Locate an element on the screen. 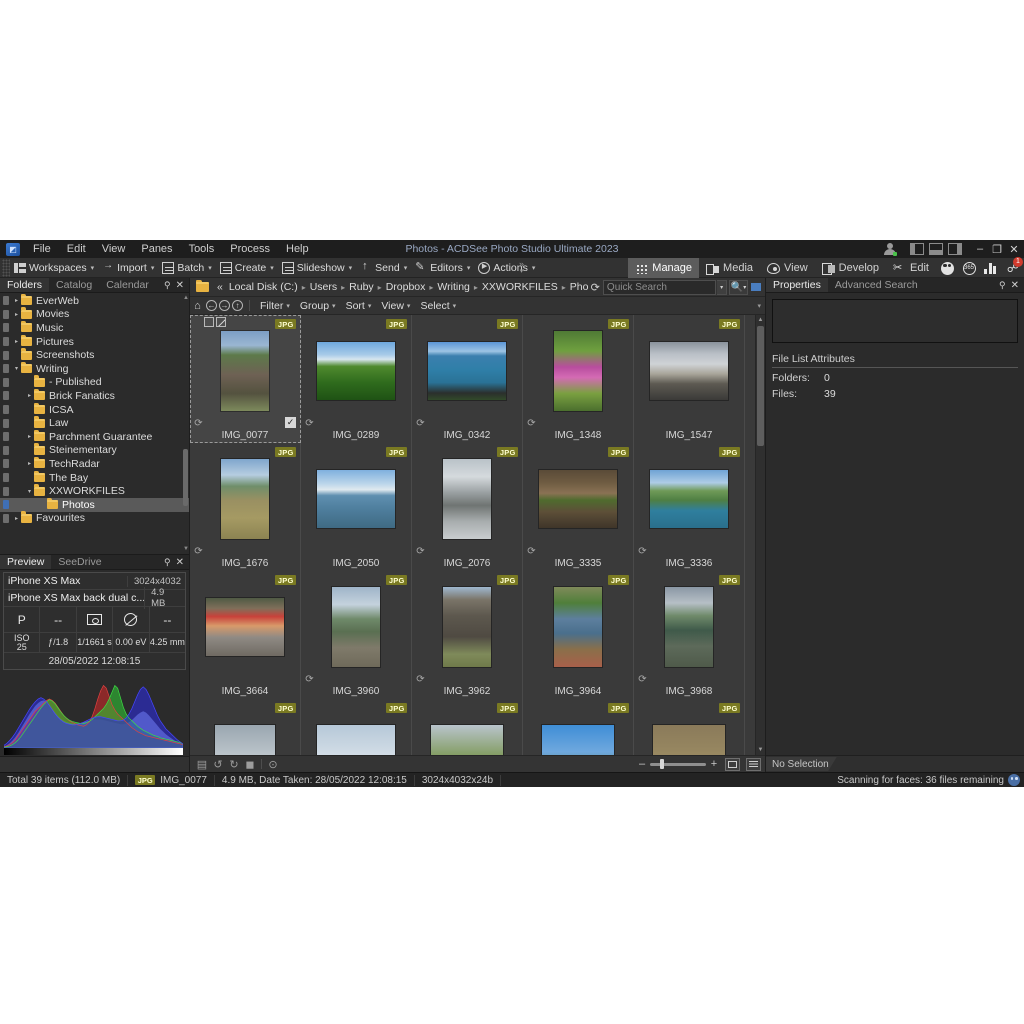 The height and width of the screenshot is (1024, 1024). menu-file: File is located at coordinates (42, 249).